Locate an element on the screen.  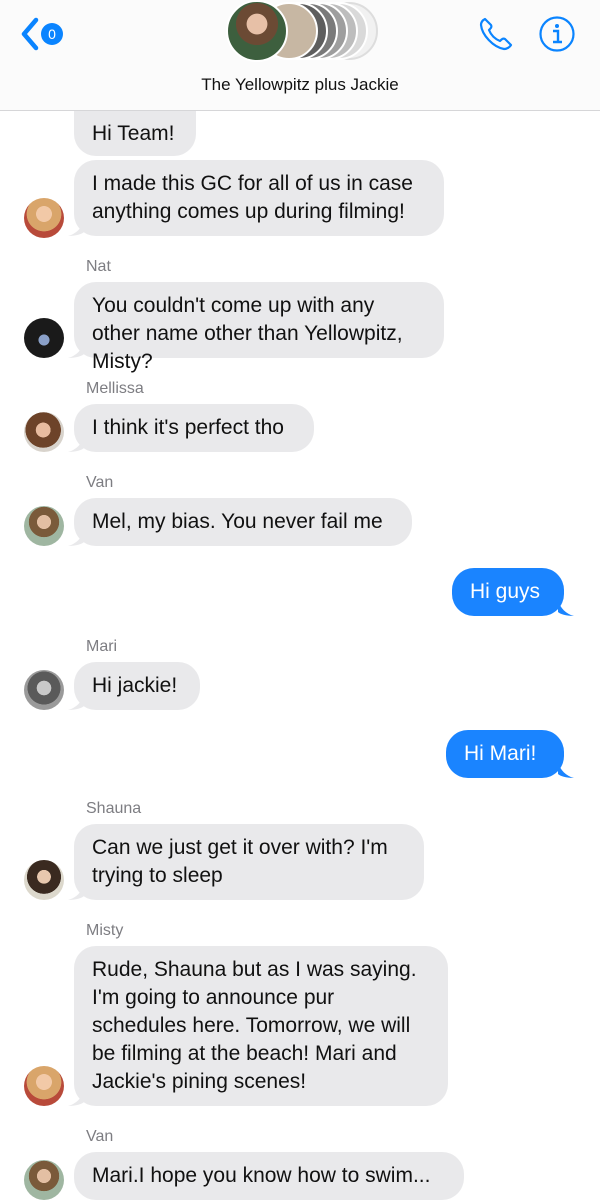
chevron-left-icon is located at coordinates (30, 34).